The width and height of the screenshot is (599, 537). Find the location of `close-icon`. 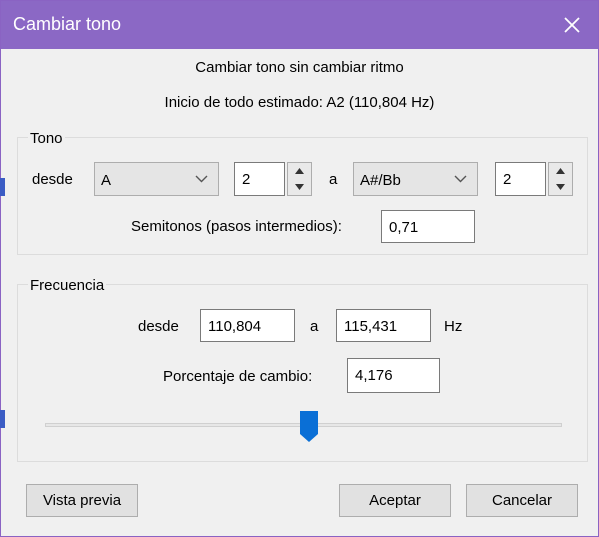

close-icon is located at coordinates (572, 25).